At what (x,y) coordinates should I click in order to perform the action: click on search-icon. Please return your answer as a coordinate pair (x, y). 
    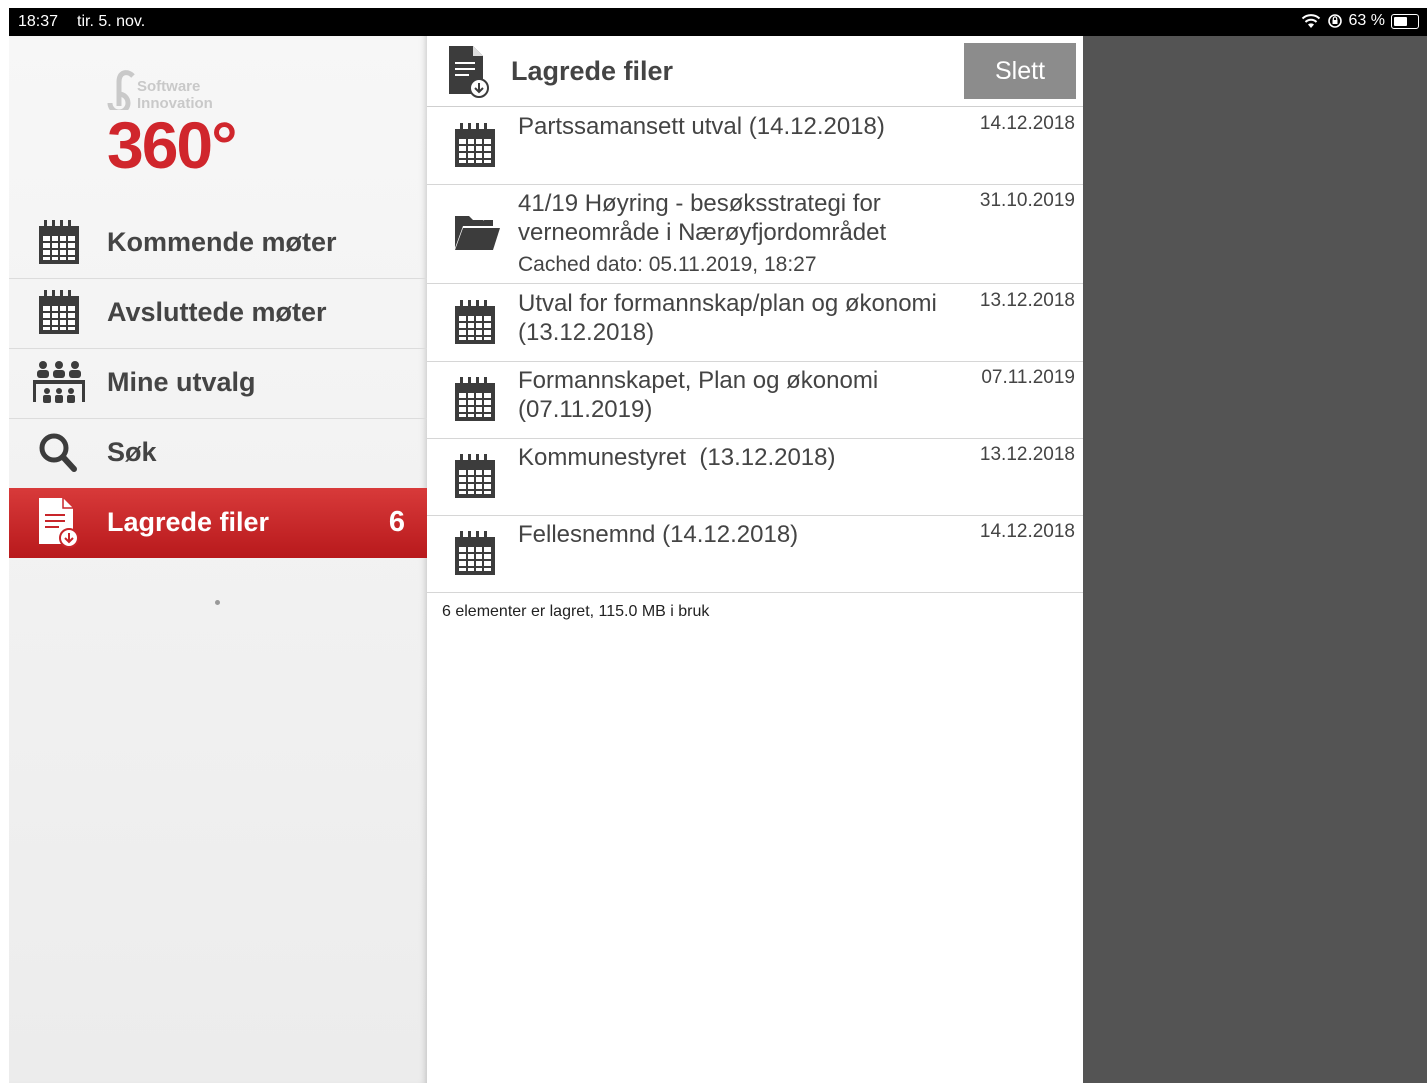
    Looking at the image, I should click on (58, 452).